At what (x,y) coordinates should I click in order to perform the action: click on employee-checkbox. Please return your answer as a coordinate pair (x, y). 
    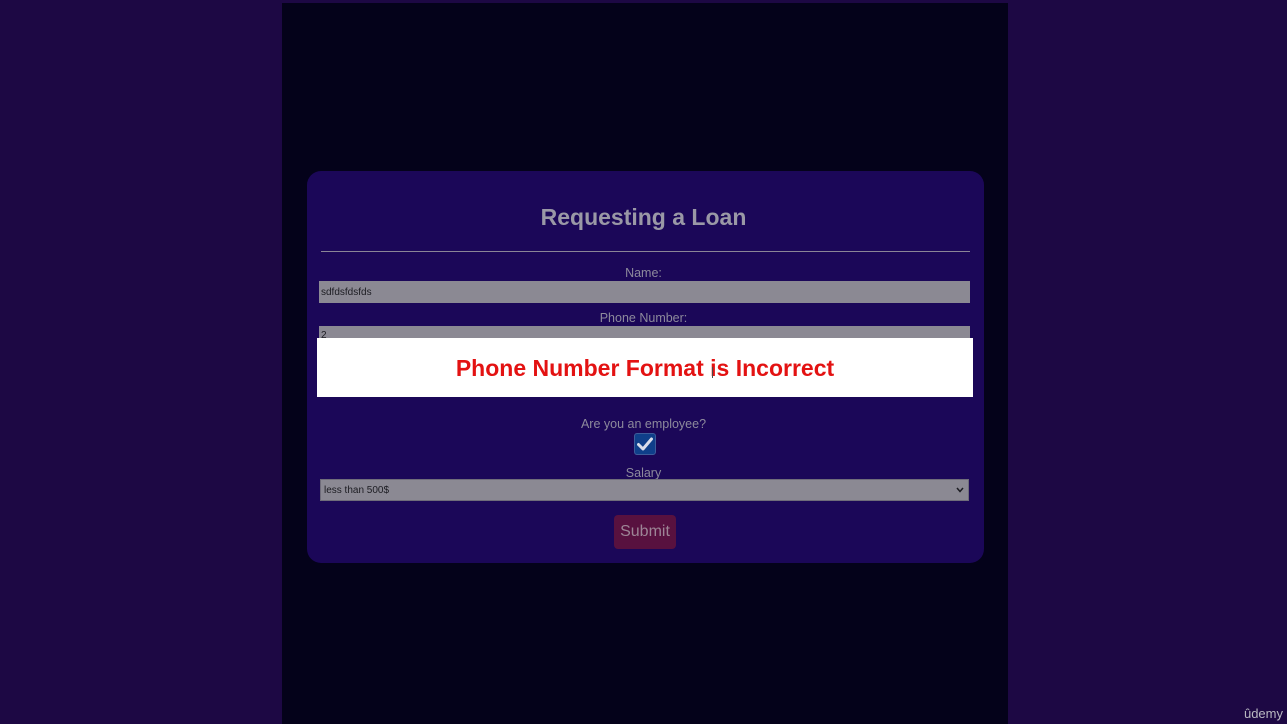
    Looking at the image, I should click on (645, 444).